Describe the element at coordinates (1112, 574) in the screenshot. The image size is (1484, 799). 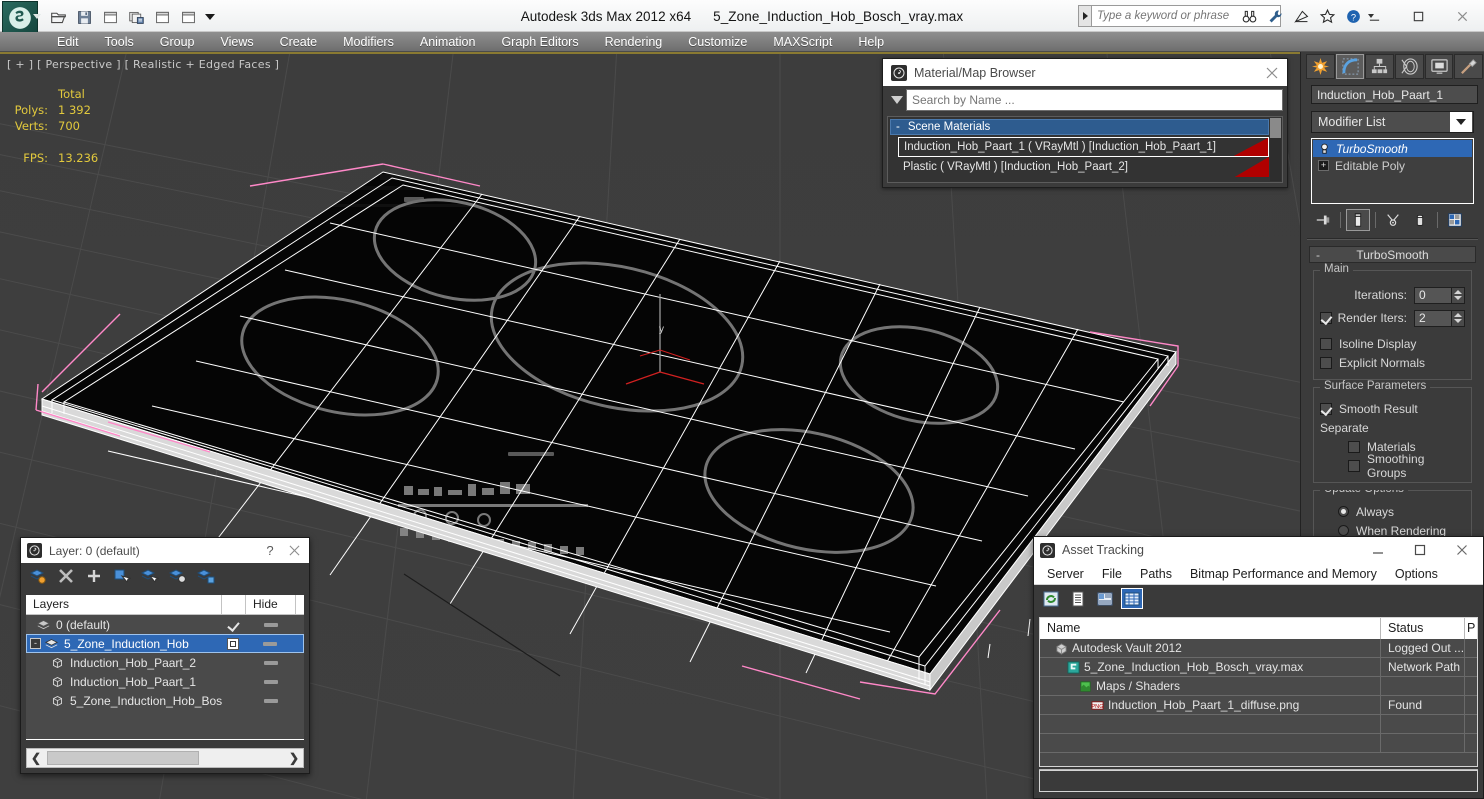
I see `asset-menu-file: File` at that location.